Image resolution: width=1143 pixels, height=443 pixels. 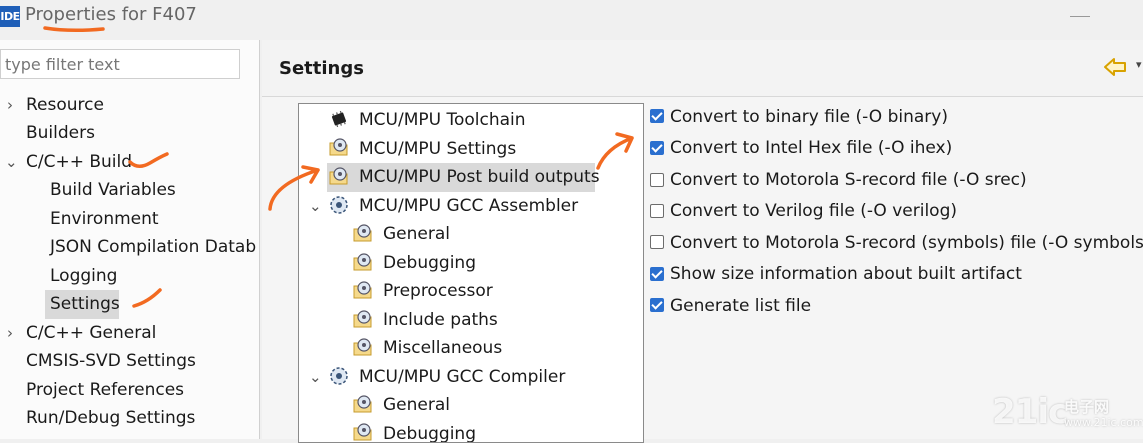 What do you see at coordinates (1139, 64) in the screenshot?
I see `view-menu-icon: ▾` at bounding box center [1139, 64].